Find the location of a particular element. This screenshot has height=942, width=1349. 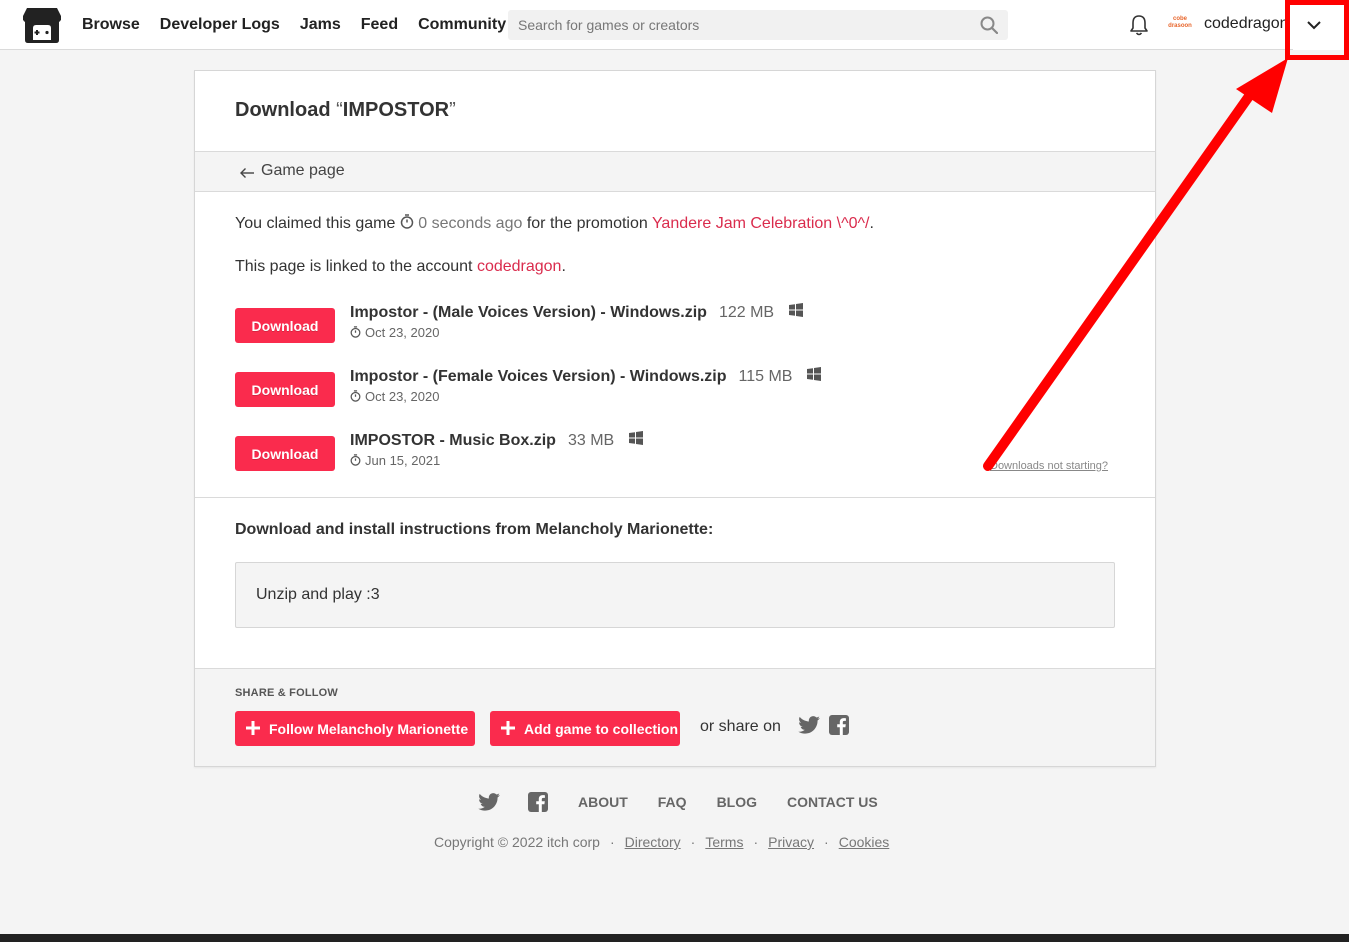

follow-creator-button: Follow Melancholy Marionette is located at coordinates (355, 728).